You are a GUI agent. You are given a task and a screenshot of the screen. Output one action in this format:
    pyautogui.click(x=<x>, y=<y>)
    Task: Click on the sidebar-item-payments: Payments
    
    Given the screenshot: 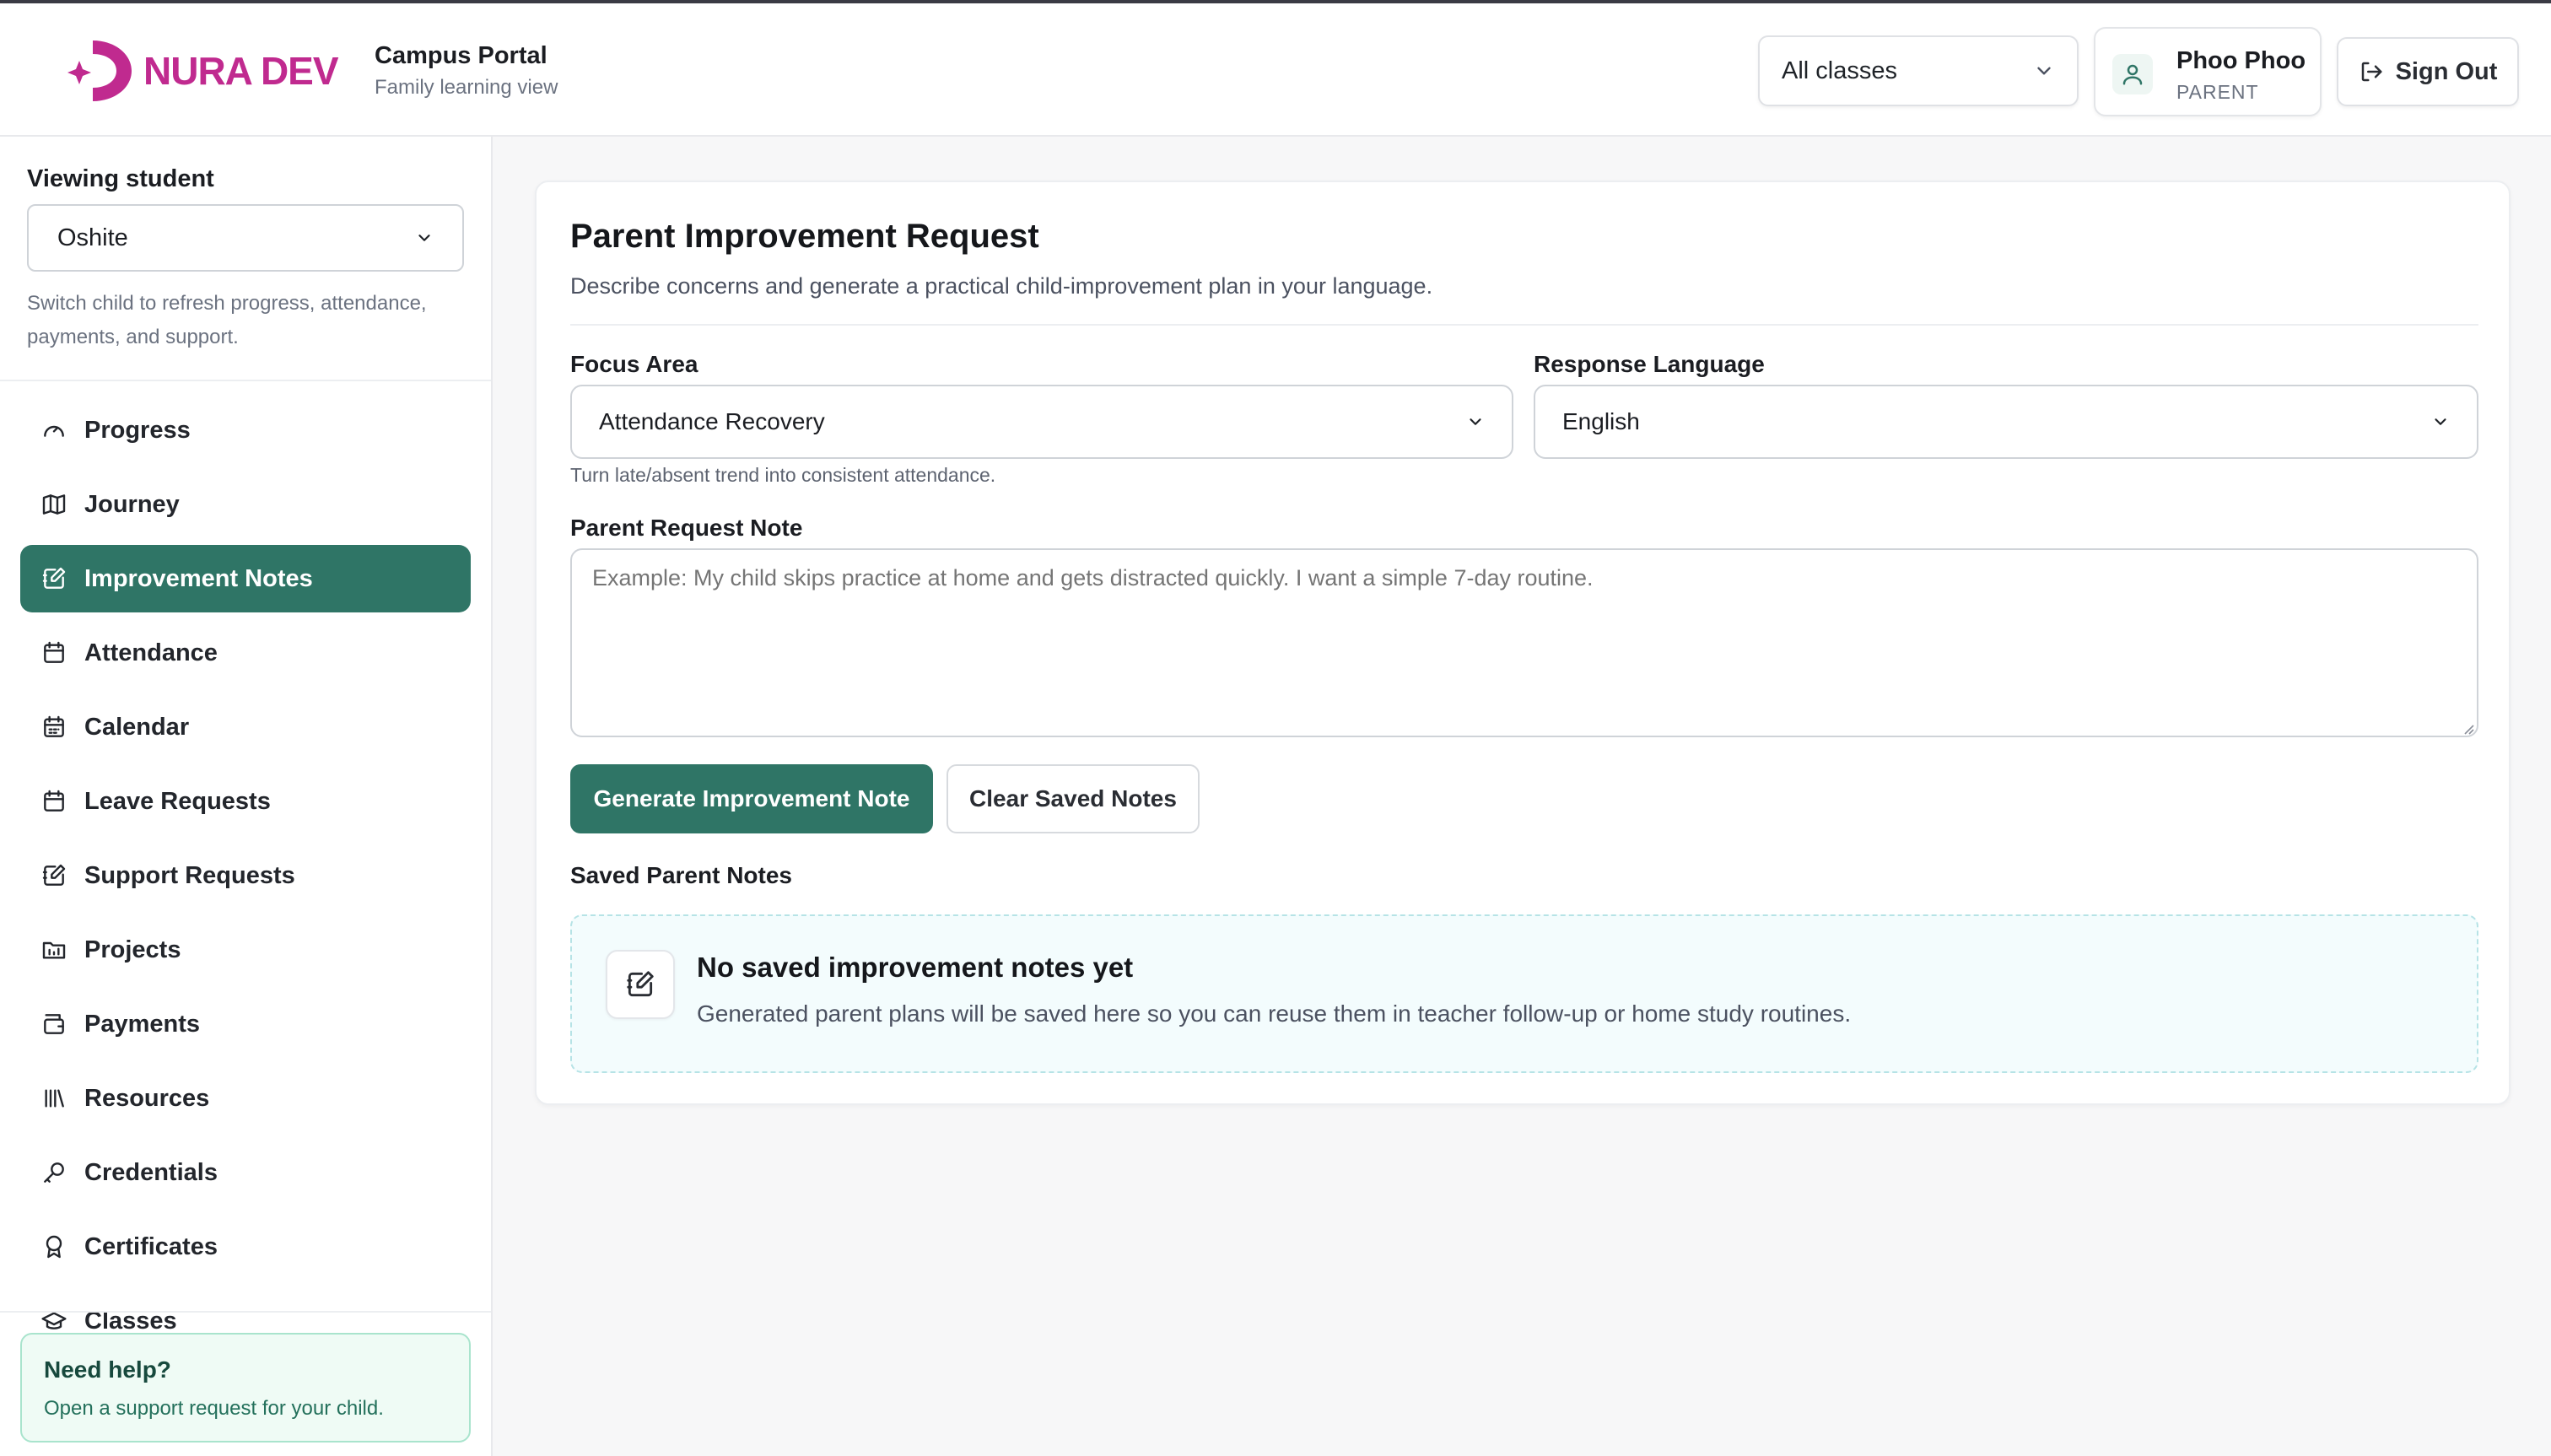 What is the action you would take?
    pyautogui.click(x=245, y=1024)
    